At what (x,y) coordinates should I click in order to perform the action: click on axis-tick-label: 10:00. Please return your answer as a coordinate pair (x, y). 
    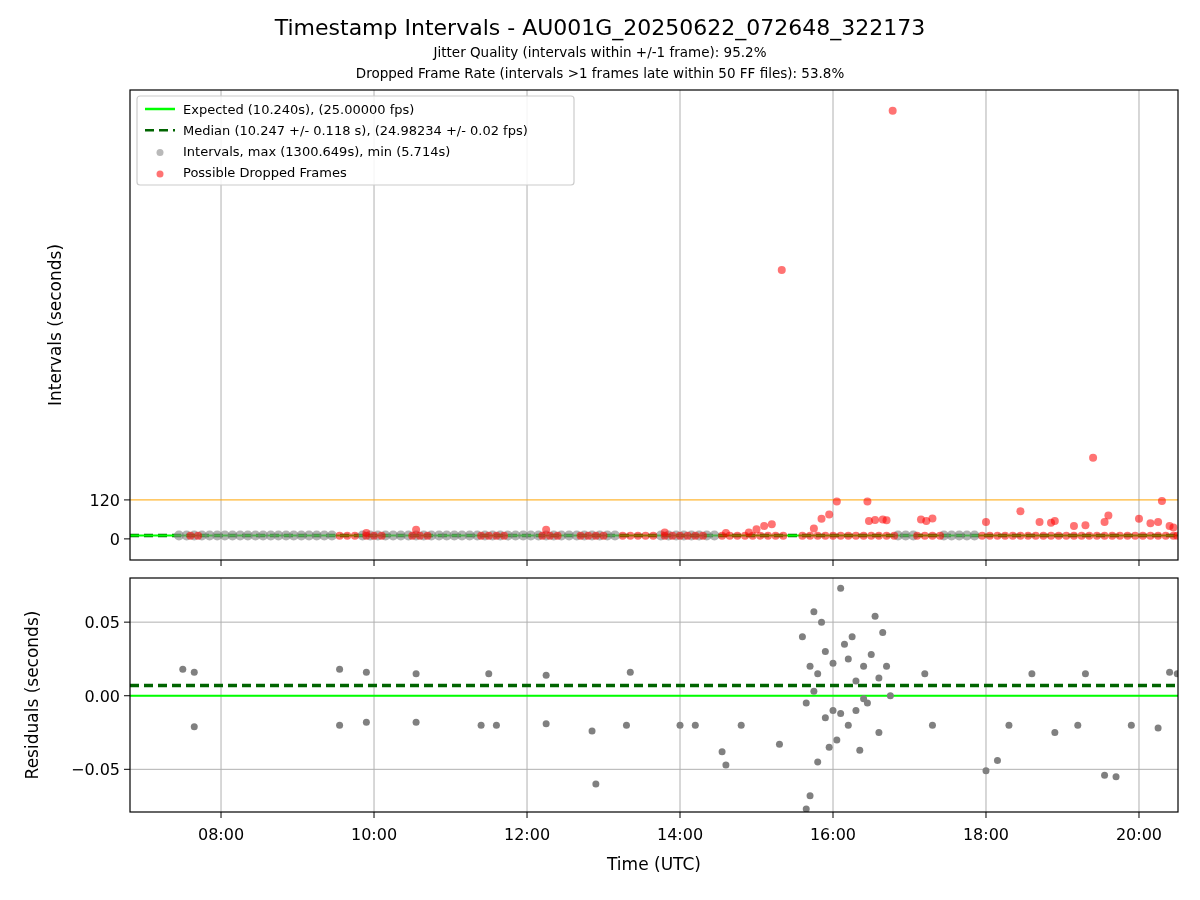
    Looking at the image, I should click on (374, 834).